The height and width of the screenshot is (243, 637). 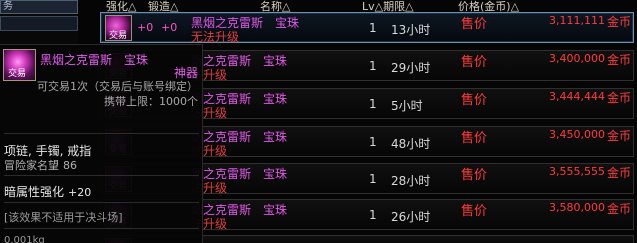 What do you see at coordinates (577, 207) in the screenshot?
I see `price-value: 3,580,000` at bounding box center [577, 207].